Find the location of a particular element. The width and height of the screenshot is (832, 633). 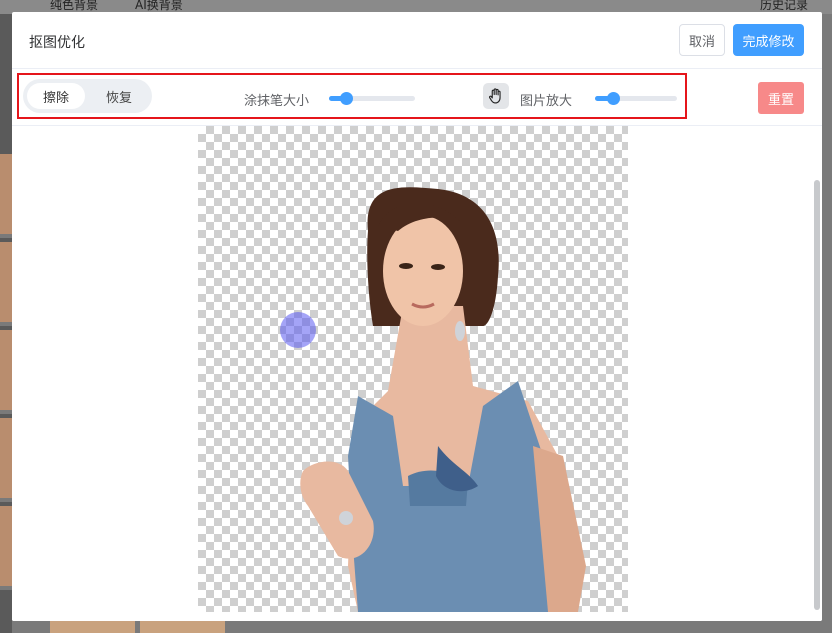

brush-size-slider is located at coordinates (372, 98).